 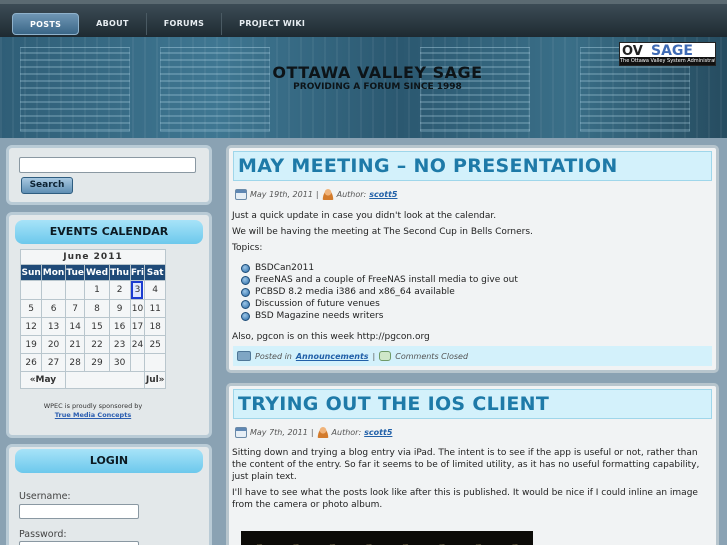 I want to click on calendar-day-header: Sat, so click(x=155, y=272).